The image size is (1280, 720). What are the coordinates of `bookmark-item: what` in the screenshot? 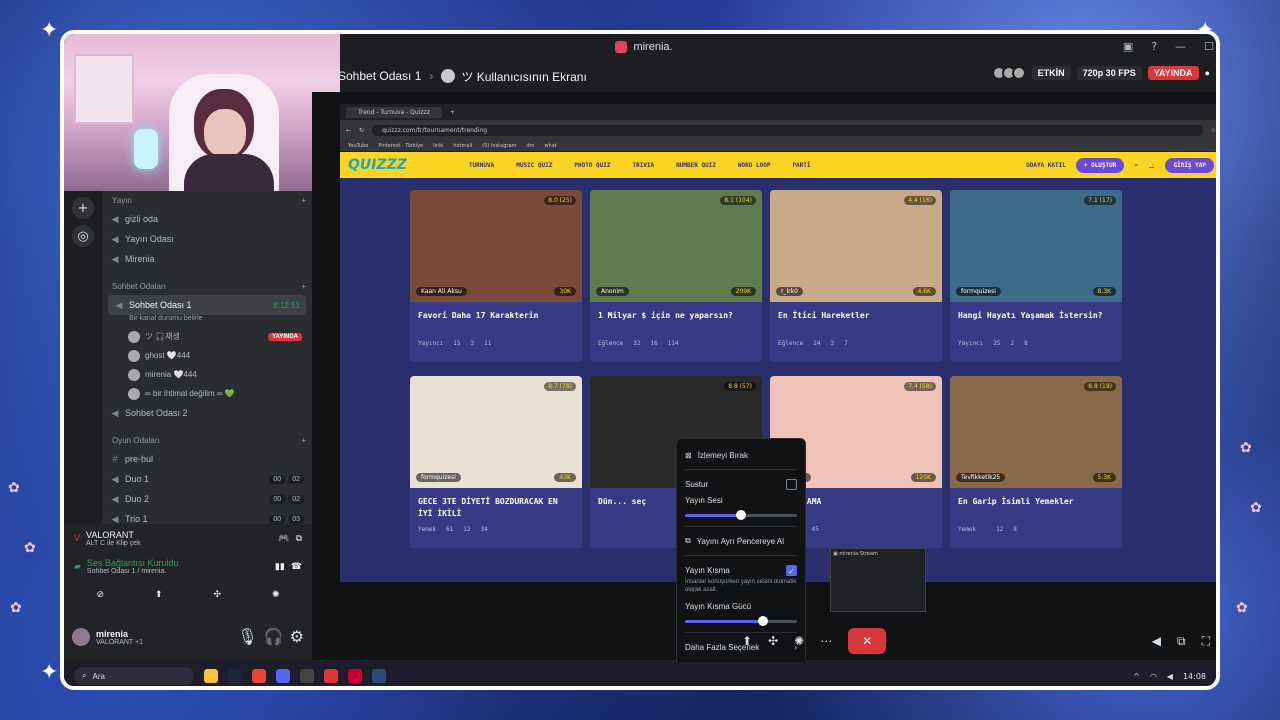 It's located at (550, 146).